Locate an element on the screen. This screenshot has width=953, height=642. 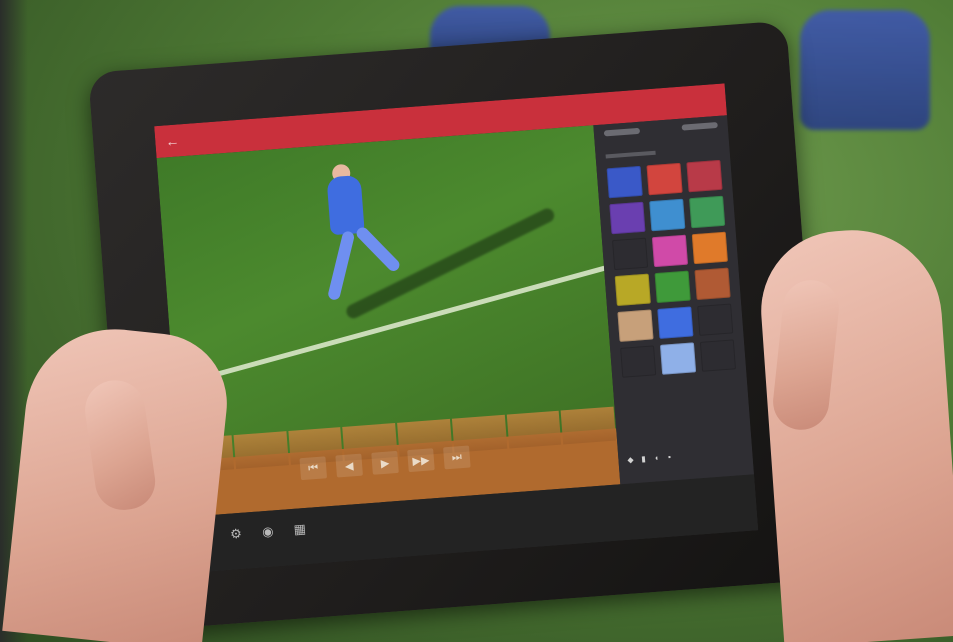
rewind-icon: ◀ is located at coordinates (349, 465).